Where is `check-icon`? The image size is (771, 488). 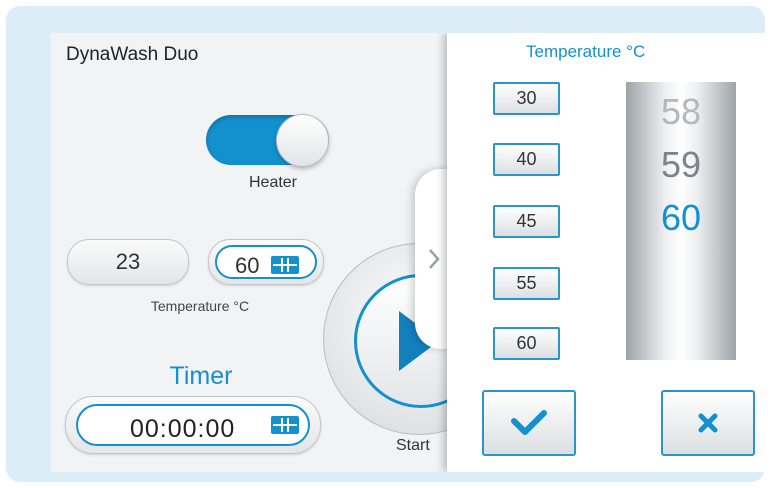
check-icon is located at coordinates (529, 422).